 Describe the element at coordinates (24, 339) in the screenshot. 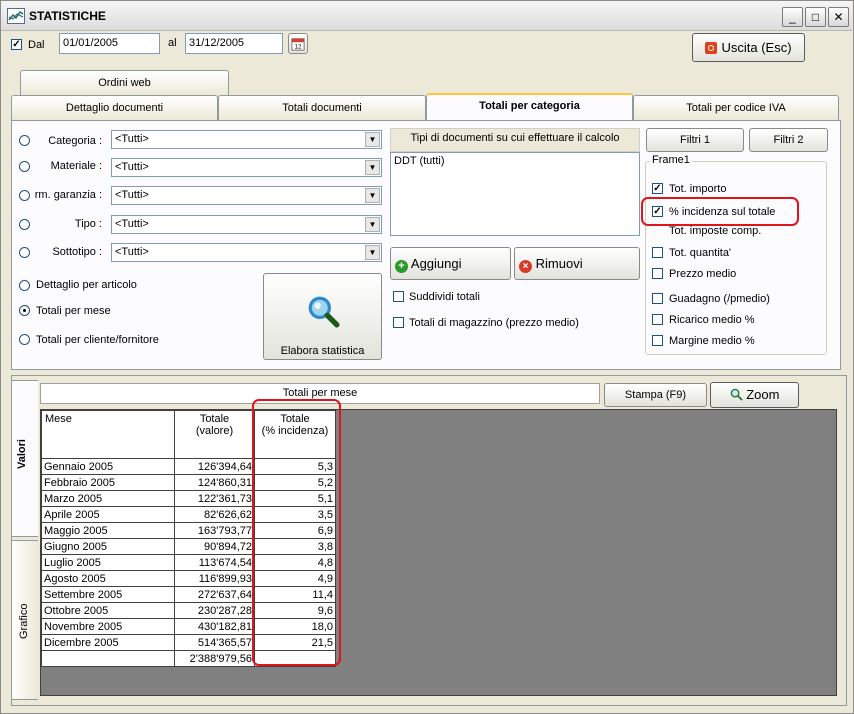

I see `mode-radio-cliente` at that location.